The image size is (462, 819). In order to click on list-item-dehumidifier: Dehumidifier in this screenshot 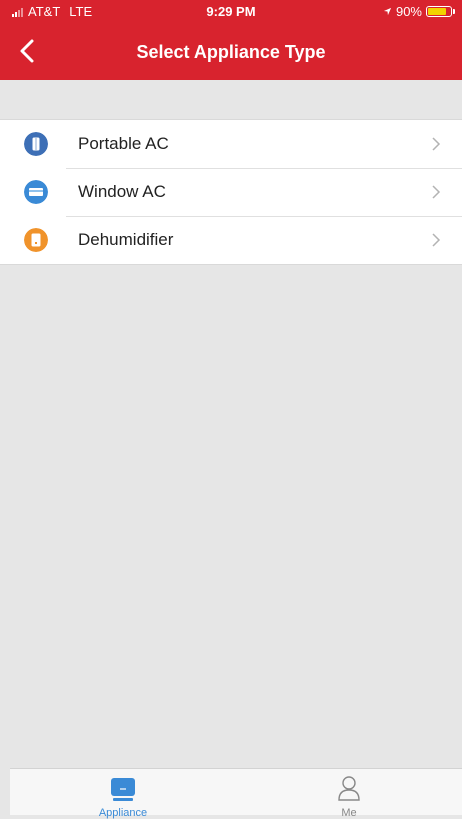, I will do `click(231, 240)`.